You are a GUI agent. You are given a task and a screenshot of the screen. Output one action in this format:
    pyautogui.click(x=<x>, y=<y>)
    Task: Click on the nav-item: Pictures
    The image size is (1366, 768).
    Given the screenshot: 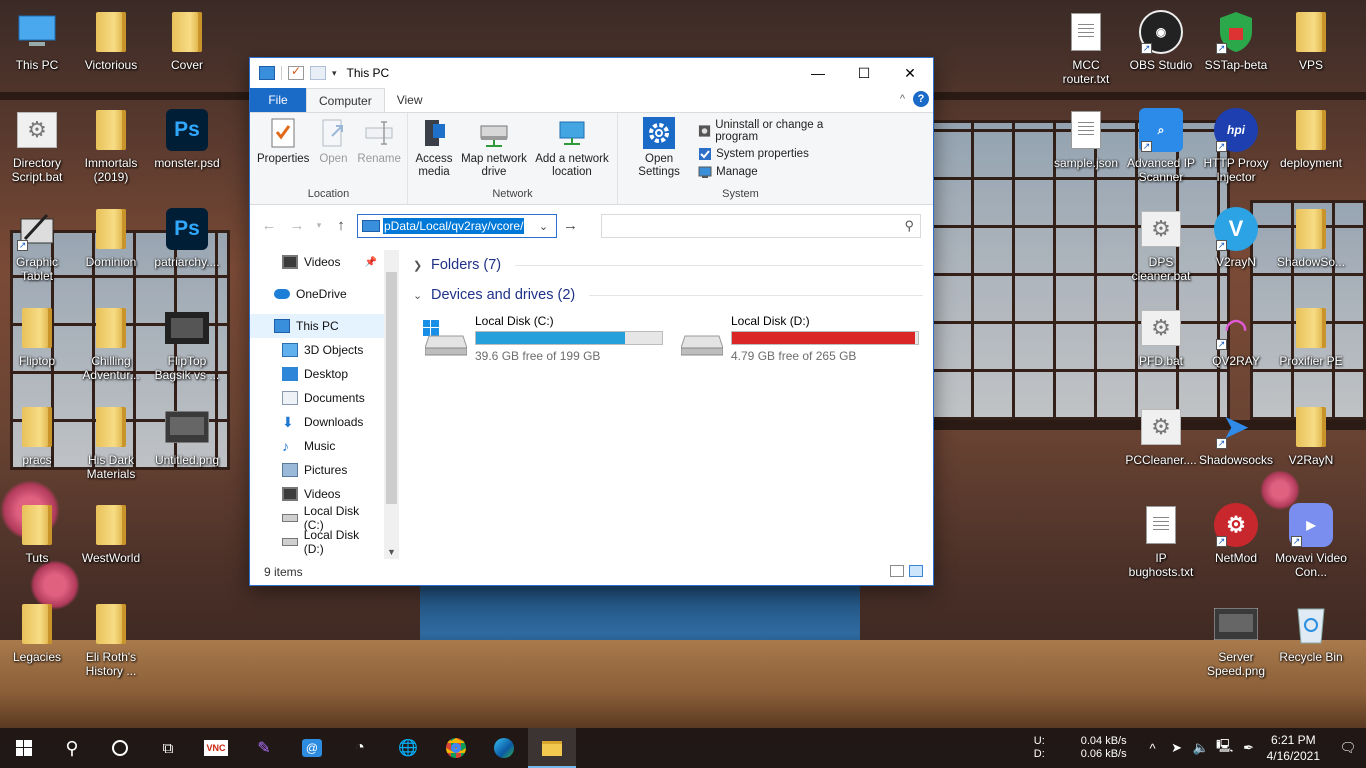 What is the action you would take?
    pyautogui.click(x=324, y=470)
    